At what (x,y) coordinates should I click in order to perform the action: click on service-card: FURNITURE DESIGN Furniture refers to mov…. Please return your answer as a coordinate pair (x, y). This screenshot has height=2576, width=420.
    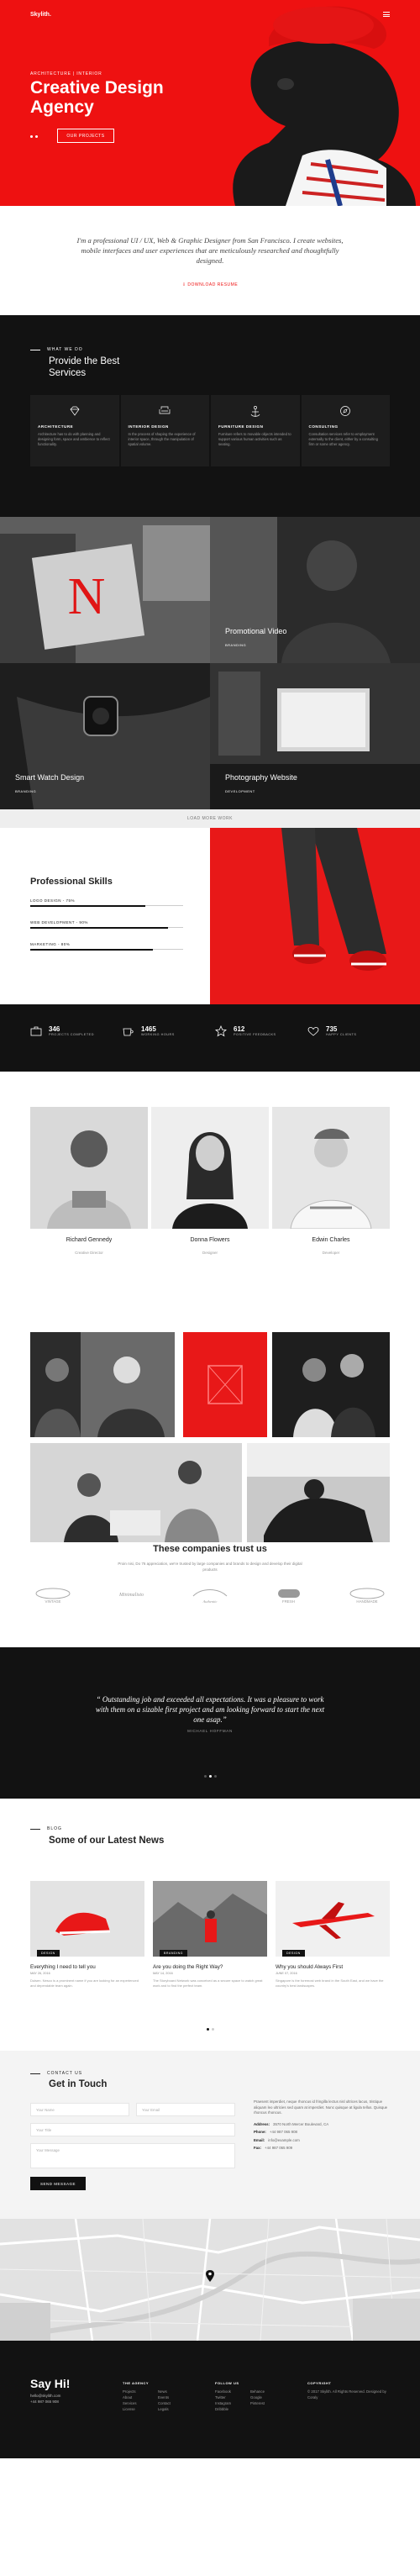
    Looking at the image, I should click on (255, 430).